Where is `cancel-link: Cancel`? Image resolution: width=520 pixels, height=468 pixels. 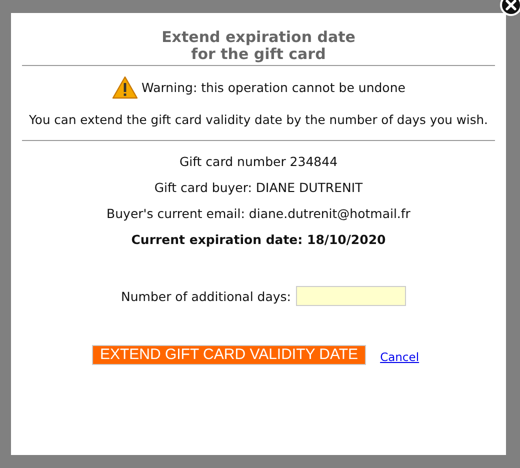
cancel-link: Cancel is located at coordinates (400, 357).